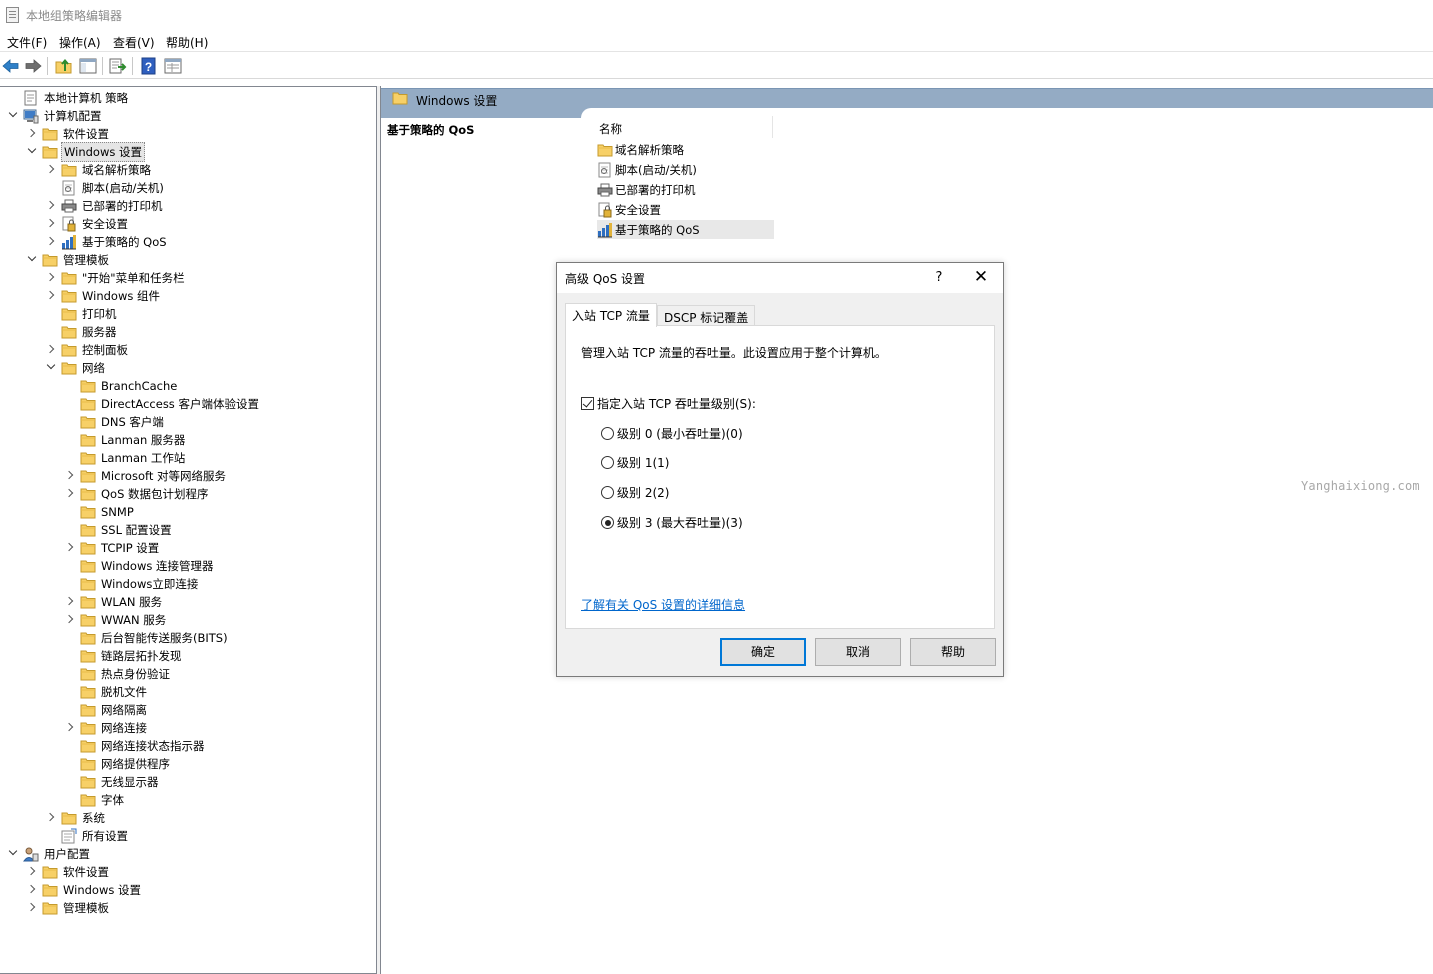 The height and width of the screenshot is (974, 1433). Describe the element at coordinates (124, 692) in the screenshot. I see `tree-node-label: 脱机文件` at that location.